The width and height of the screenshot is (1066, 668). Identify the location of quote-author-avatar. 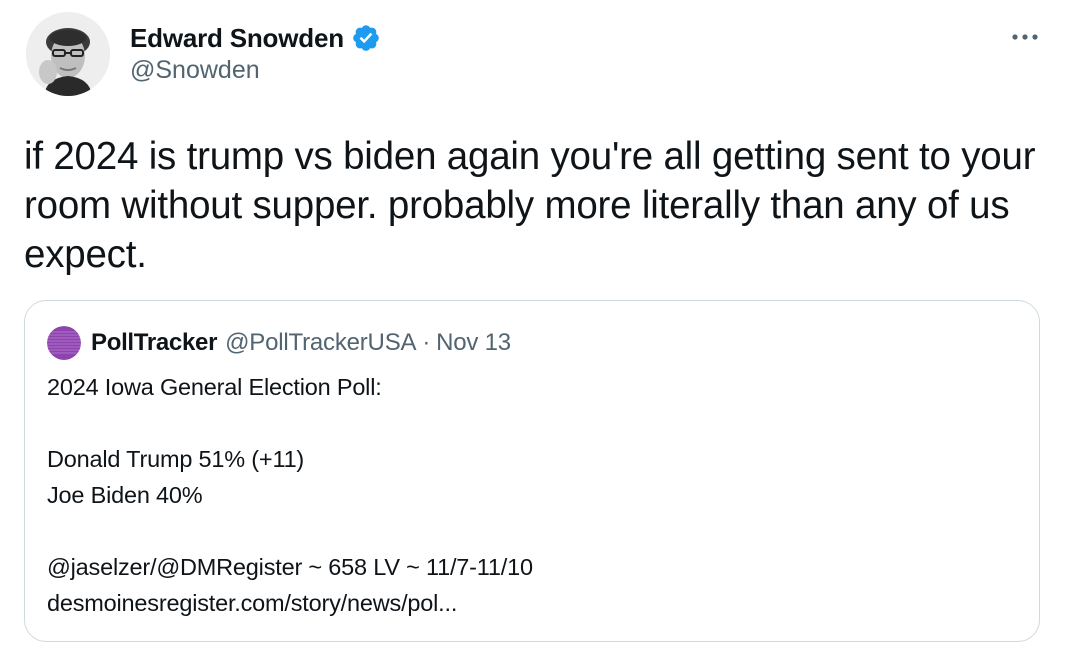
(64, 343).